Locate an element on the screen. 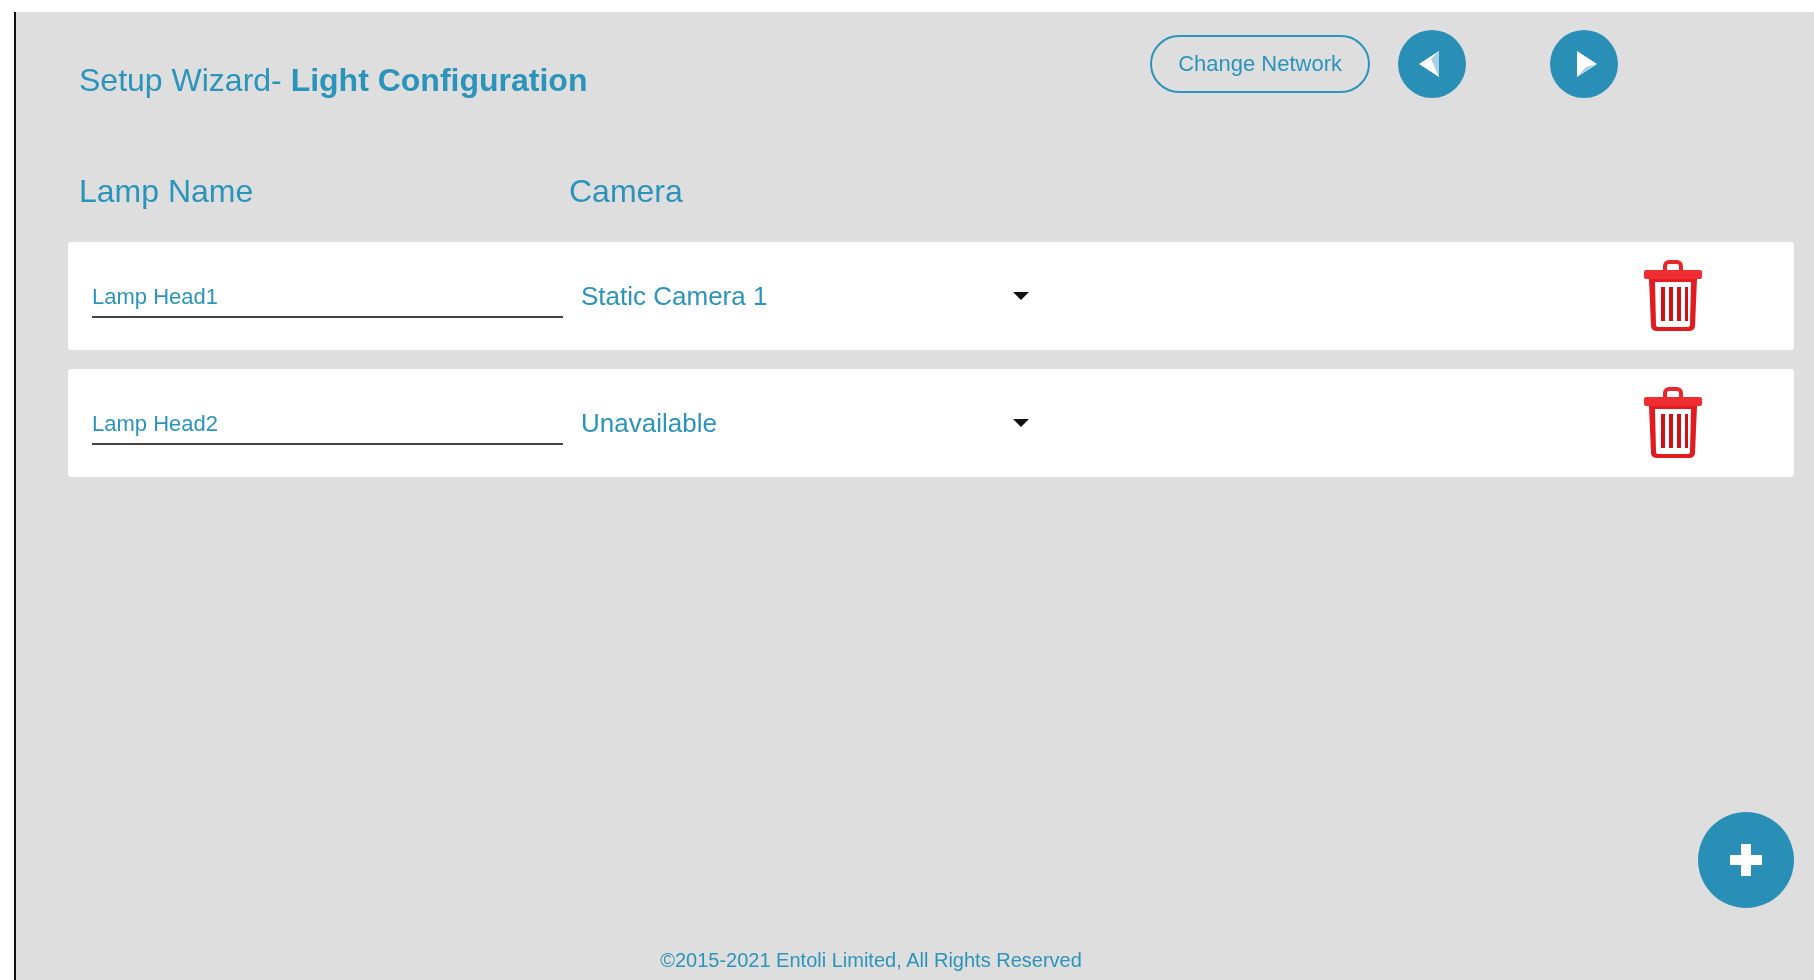  column-header: Camera is located at coordinates (626, 191).